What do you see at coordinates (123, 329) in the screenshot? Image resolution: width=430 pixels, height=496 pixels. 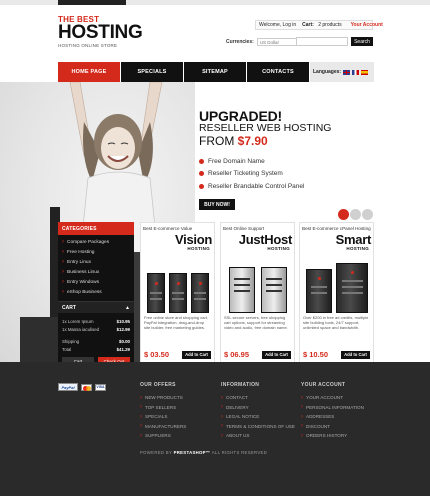 I see `cart-item-price: $12.99` at bounding box center [123, 329].